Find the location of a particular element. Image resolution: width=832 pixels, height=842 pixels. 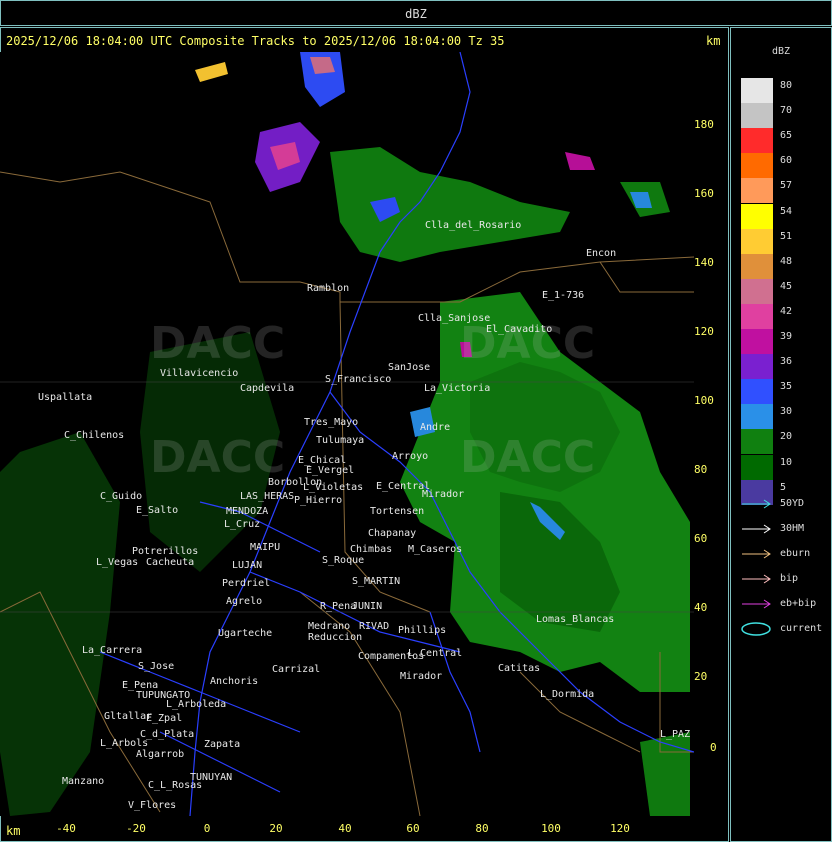

y-tick: 80 is located at coordinates (701, 469).